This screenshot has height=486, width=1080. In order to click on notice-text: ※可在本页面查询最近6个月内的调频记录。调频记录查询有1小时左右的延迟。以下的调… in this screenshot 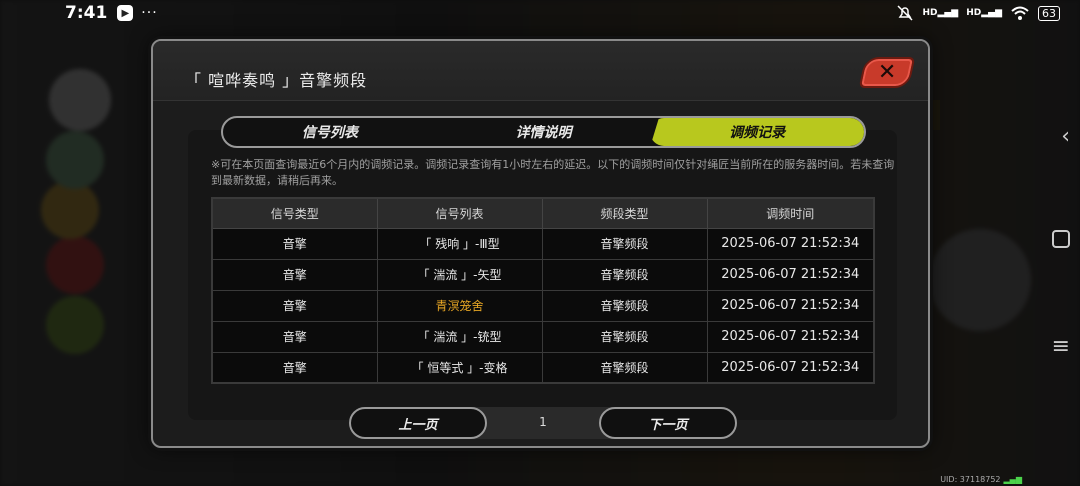, I will do `click(553, 172)`.